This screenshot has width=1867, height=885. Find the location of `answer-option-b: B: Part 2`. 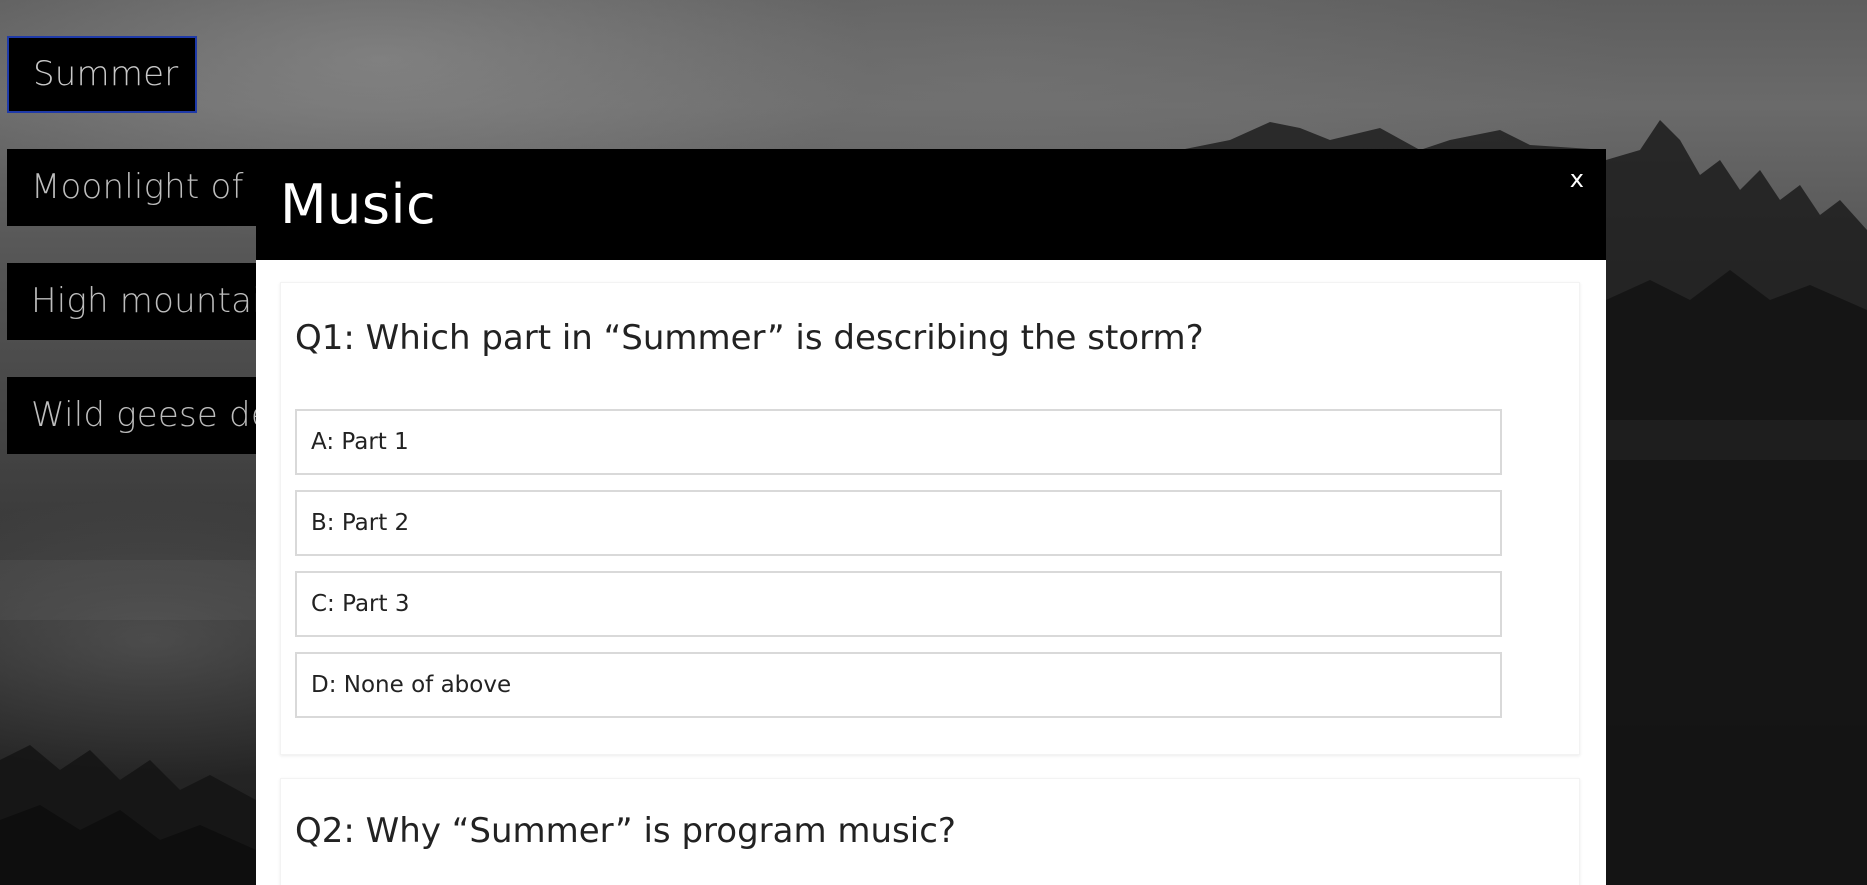

answer-option-b: B: Part 2 is located at coordinates (898, 523).